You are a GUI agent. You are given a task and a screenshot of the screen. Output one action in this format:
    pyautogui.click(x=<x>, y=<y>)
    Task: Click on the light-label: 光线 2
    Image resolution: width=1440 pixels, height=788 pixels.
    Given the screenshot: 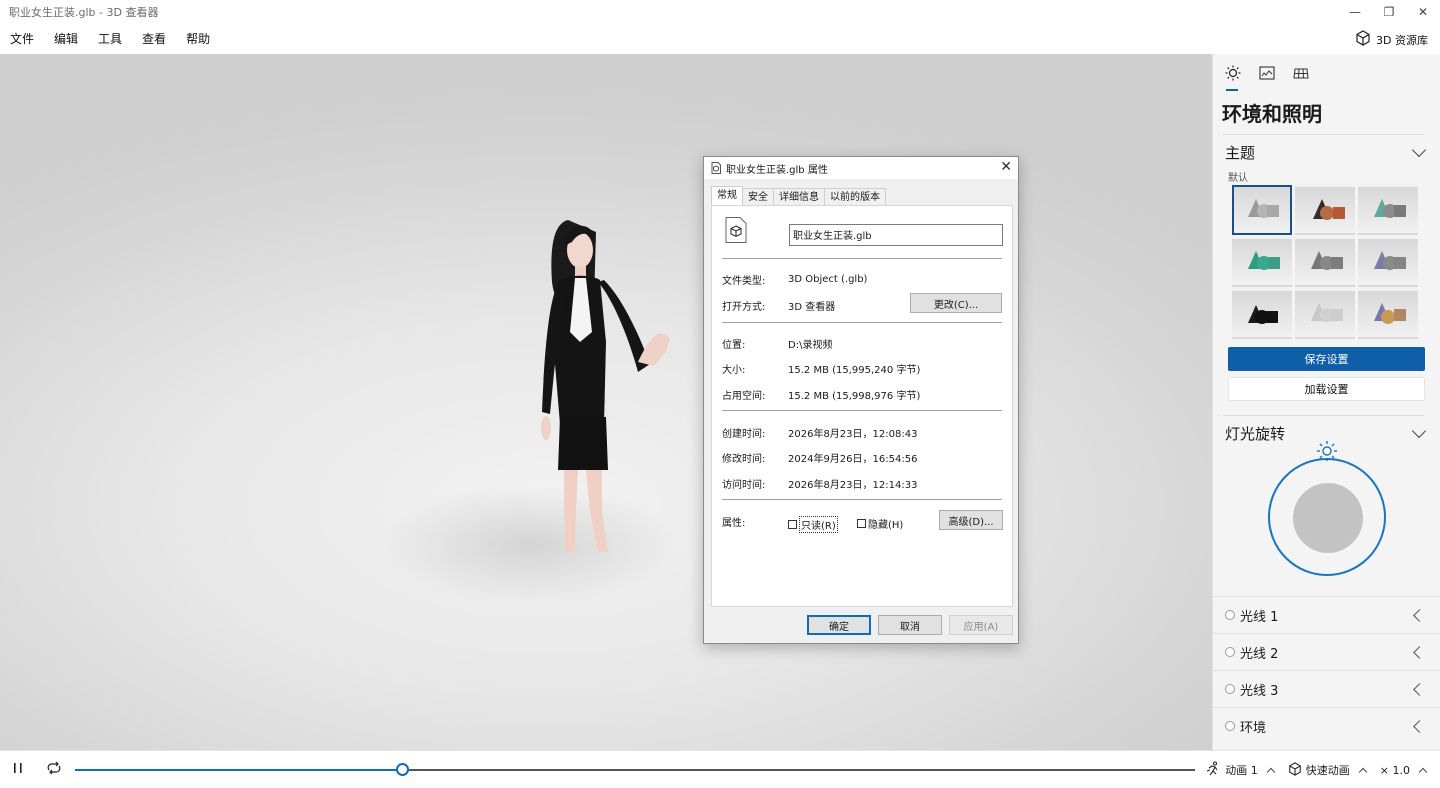 What is the action you would take?
    pyautogui.click(x=1259, y=654)
    